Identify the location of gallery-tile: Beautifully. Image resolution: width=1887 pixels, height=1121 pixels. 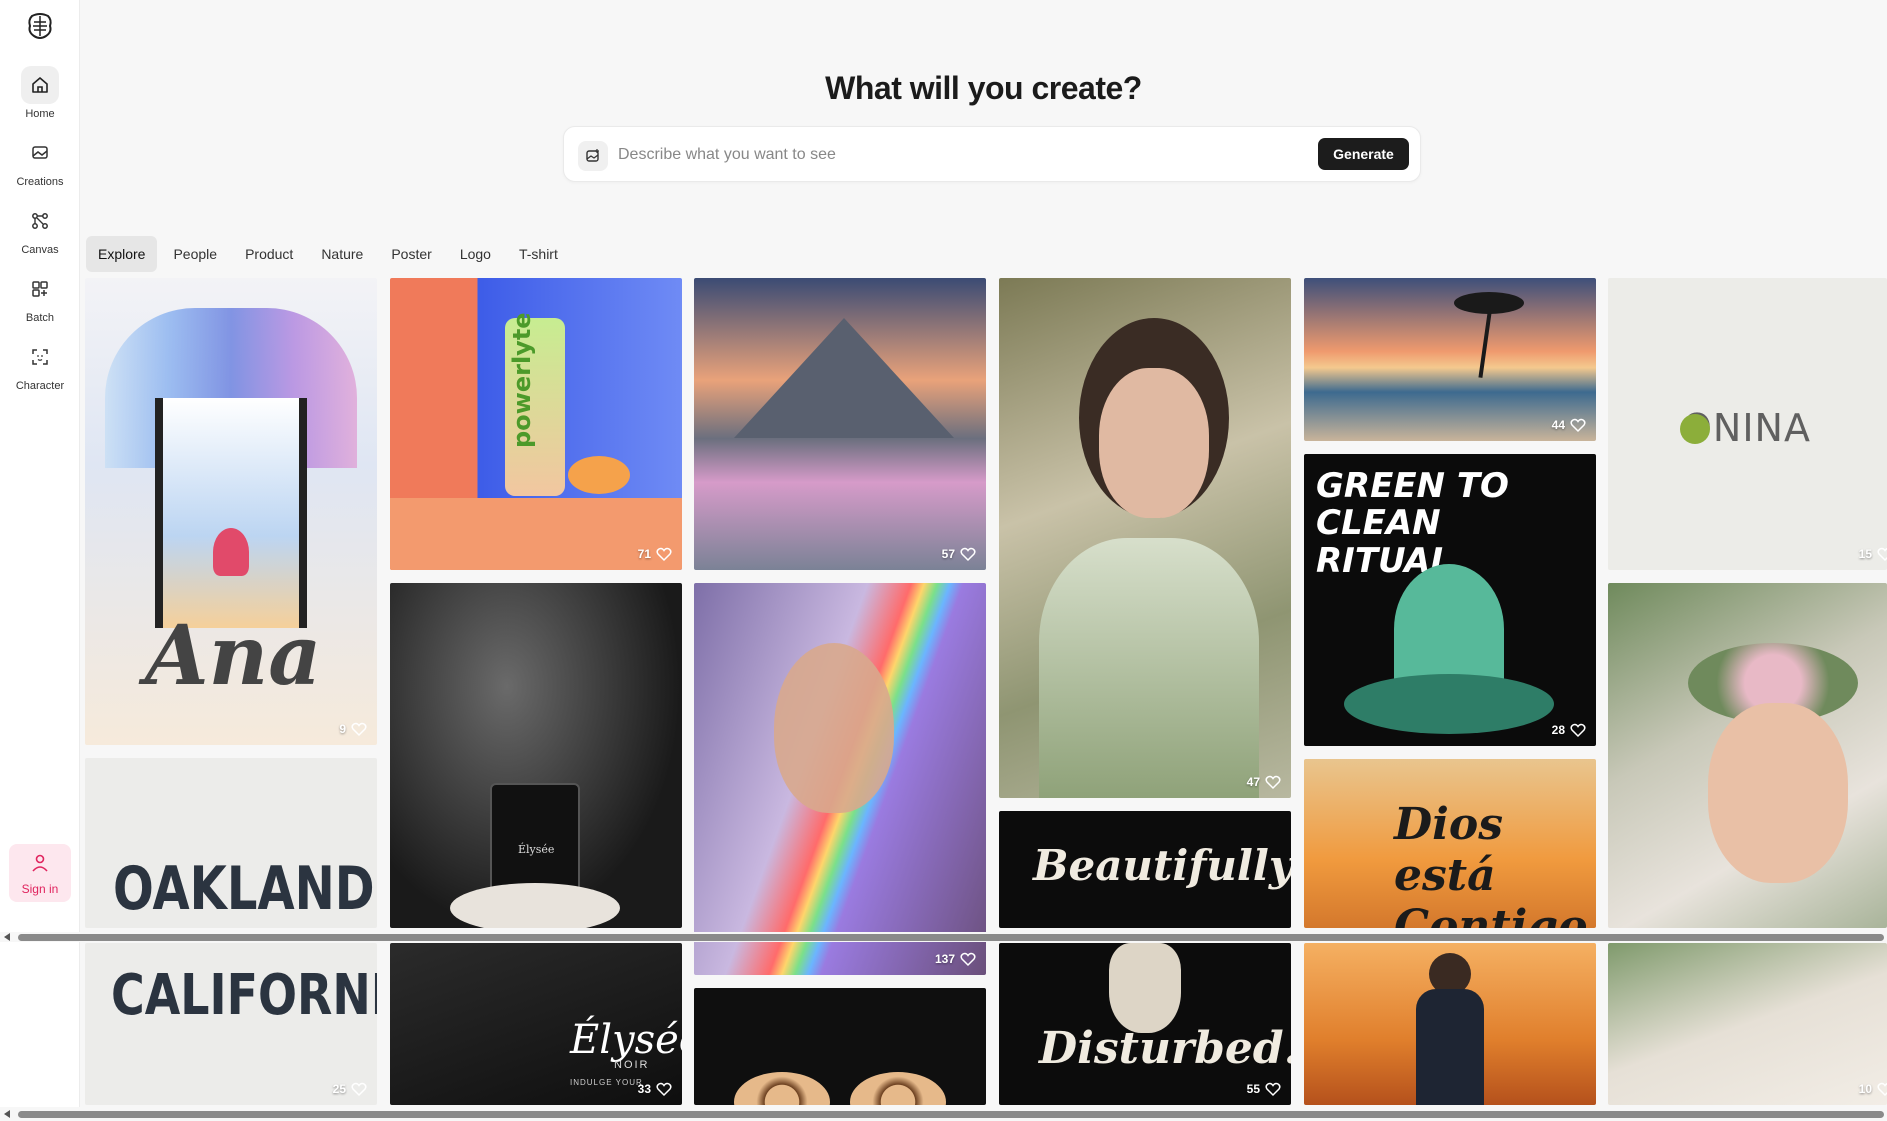
(1145, 869).